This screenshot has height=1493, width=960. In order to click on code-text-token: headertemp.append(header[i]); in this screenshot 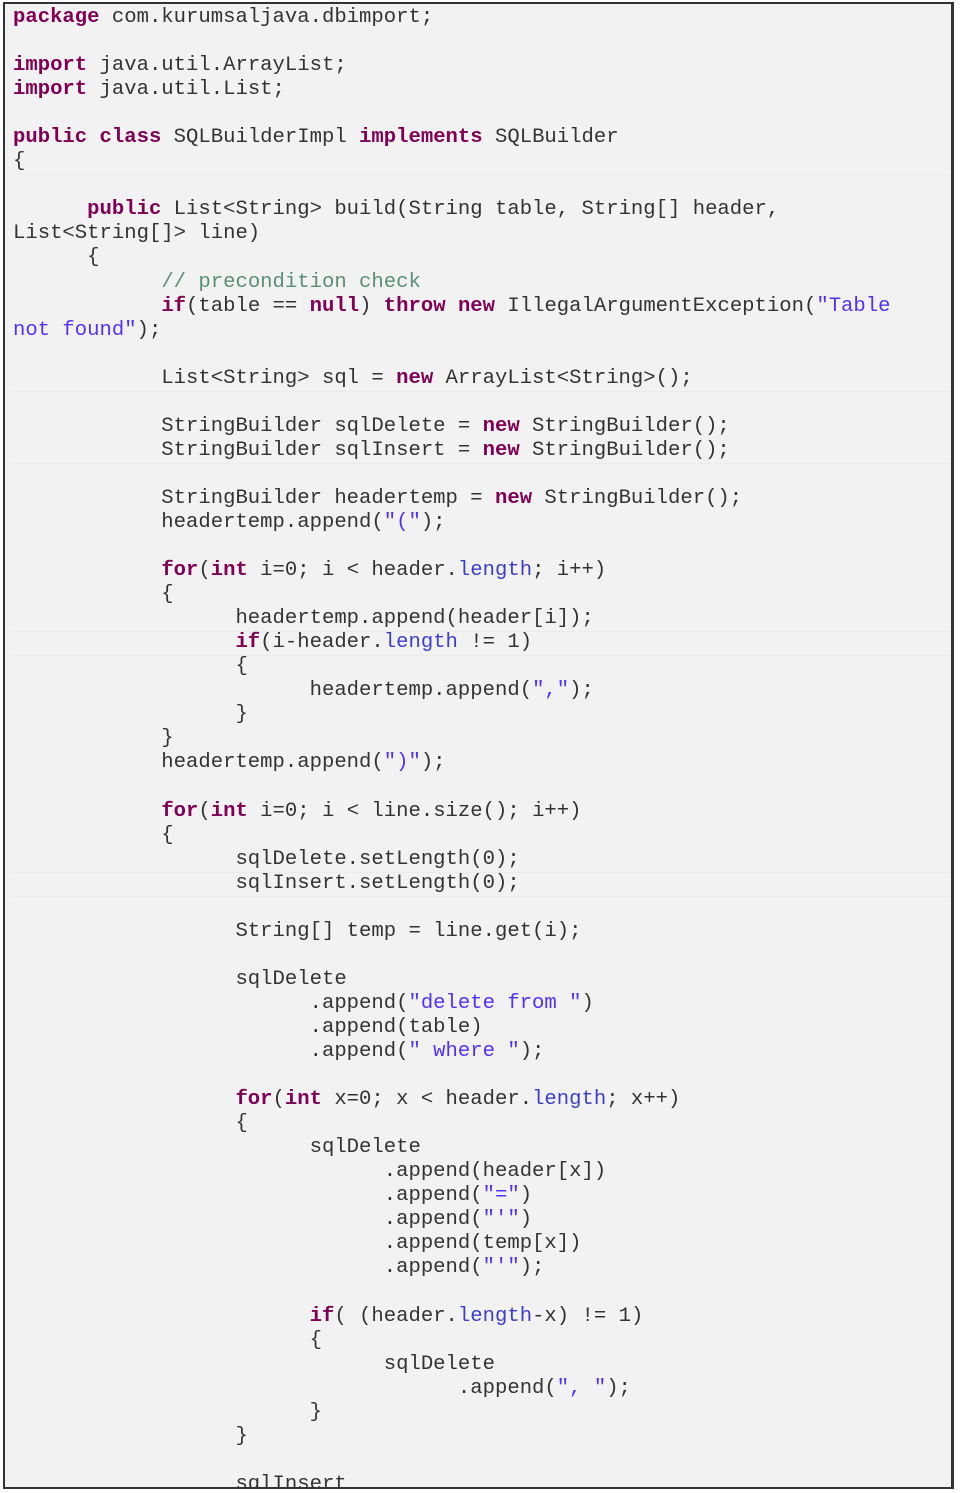, I will do `click(303, 619)`.